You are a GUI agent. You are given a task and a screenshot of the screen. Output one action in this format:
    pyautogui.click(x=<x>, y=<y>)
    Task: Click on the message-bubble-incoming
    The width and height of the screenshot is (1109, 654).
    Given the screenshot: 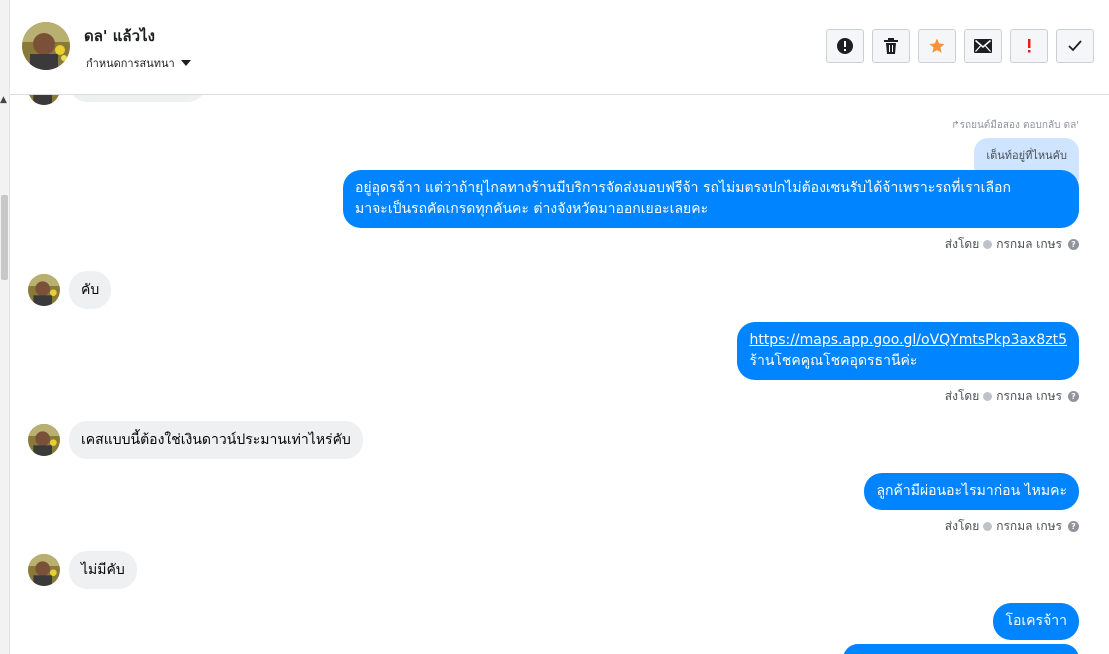 What is the action you would take?
    pyautogui.click(x=137, y=98)
    